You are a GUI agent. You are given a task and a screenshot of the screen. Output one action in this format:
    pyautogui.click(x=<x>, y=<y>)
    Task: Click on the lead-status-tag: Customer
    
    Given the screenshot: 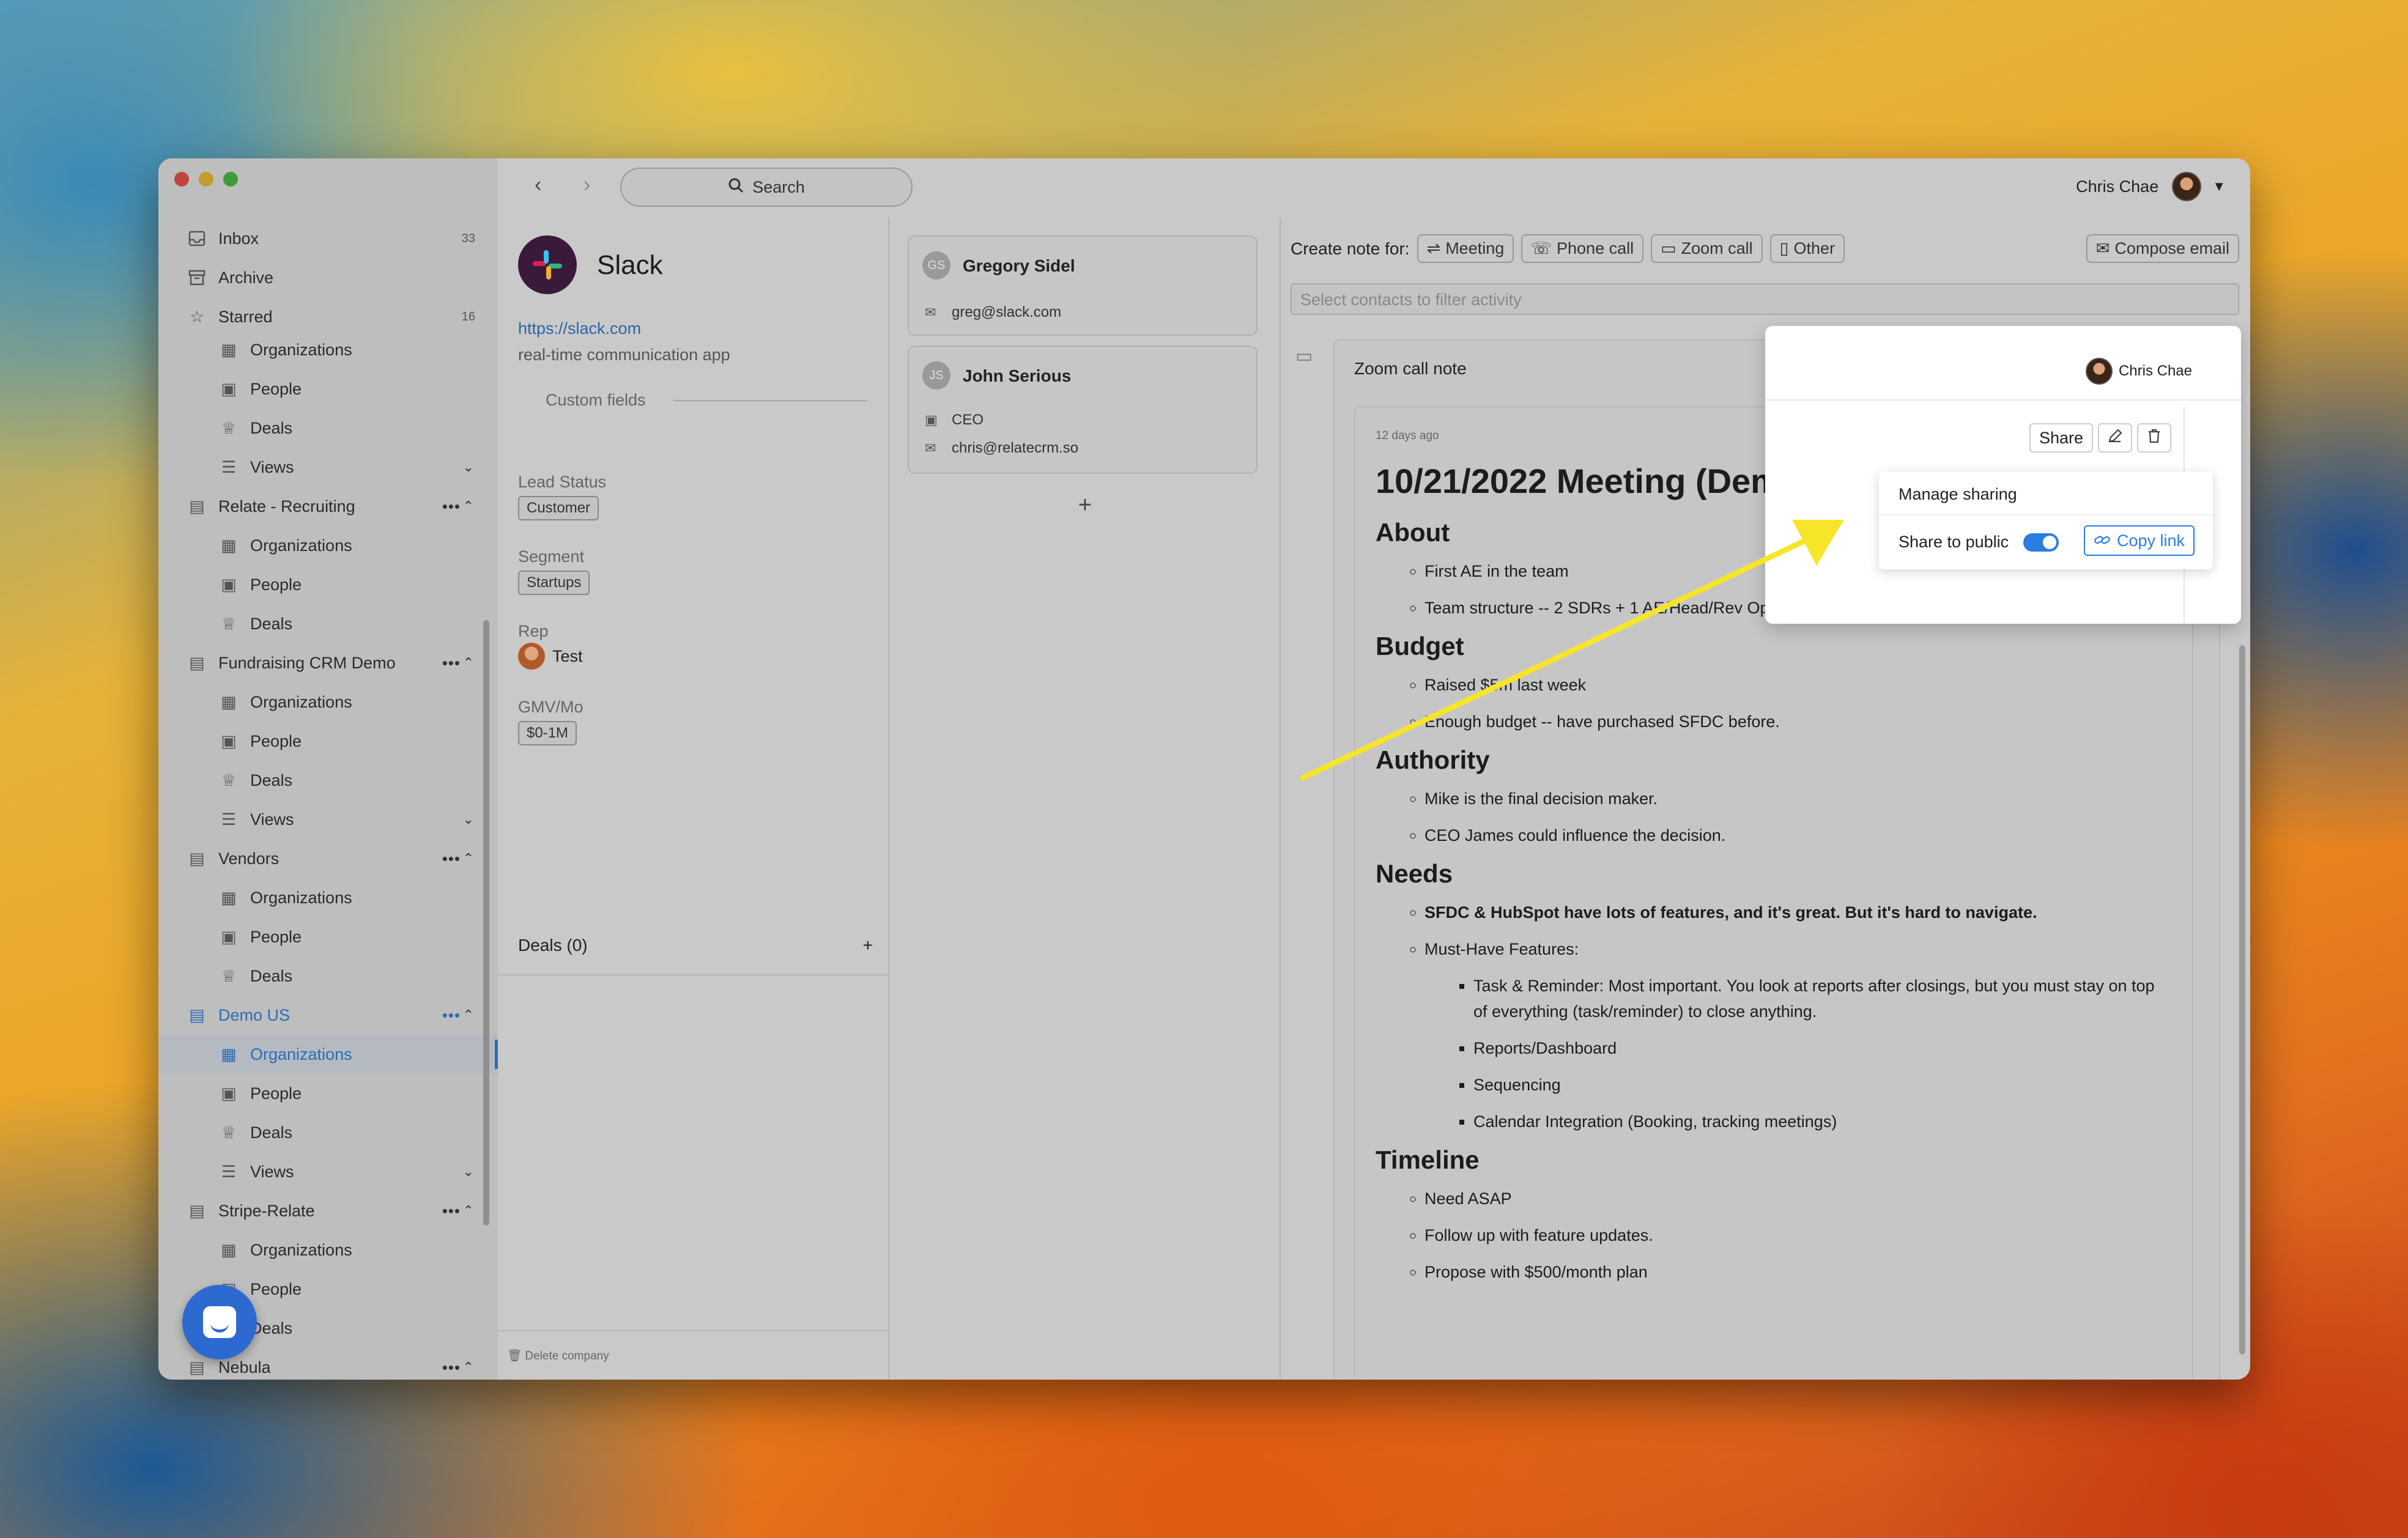 What is the action you would take?
    pyautogui.click(x=558, y=508)
    